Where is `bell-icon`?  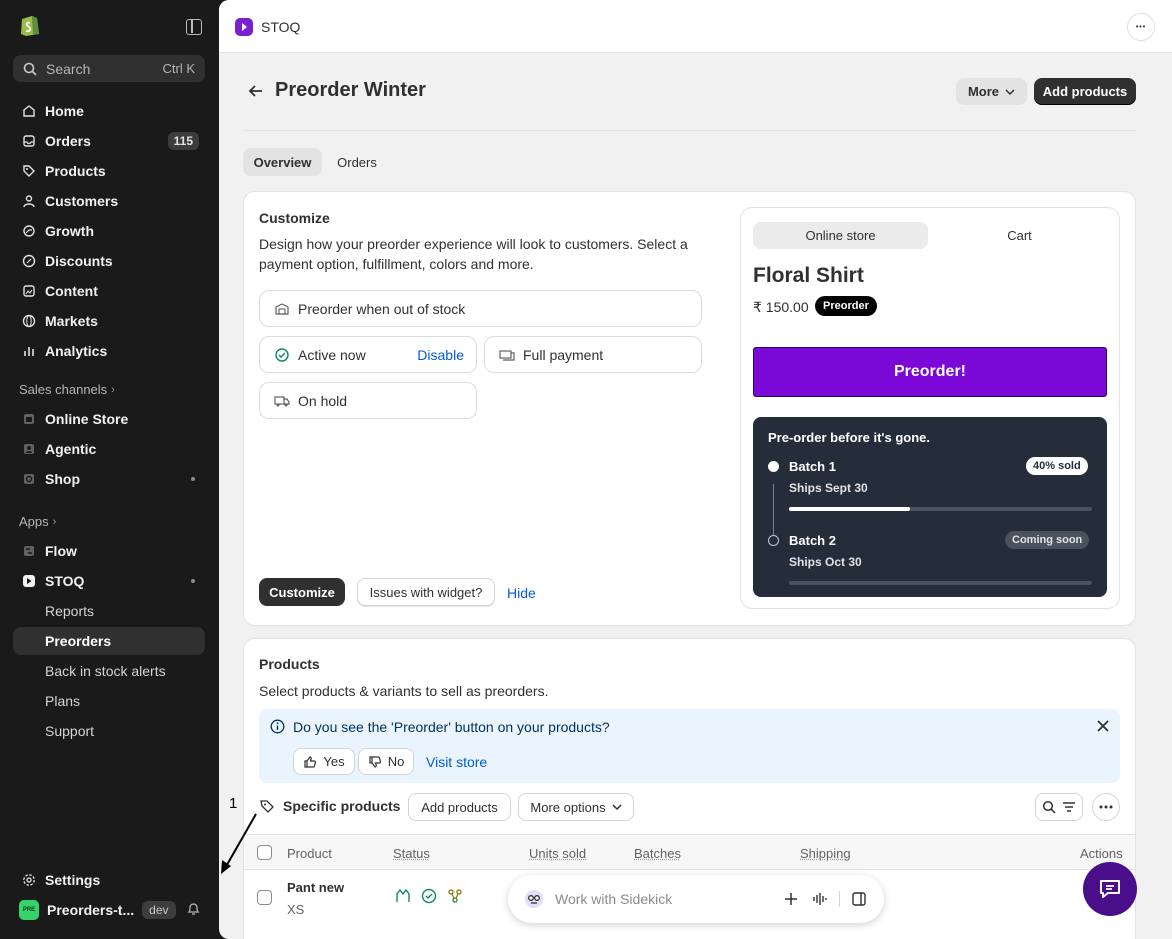
bell-icon is located at coordinates (193, 909).